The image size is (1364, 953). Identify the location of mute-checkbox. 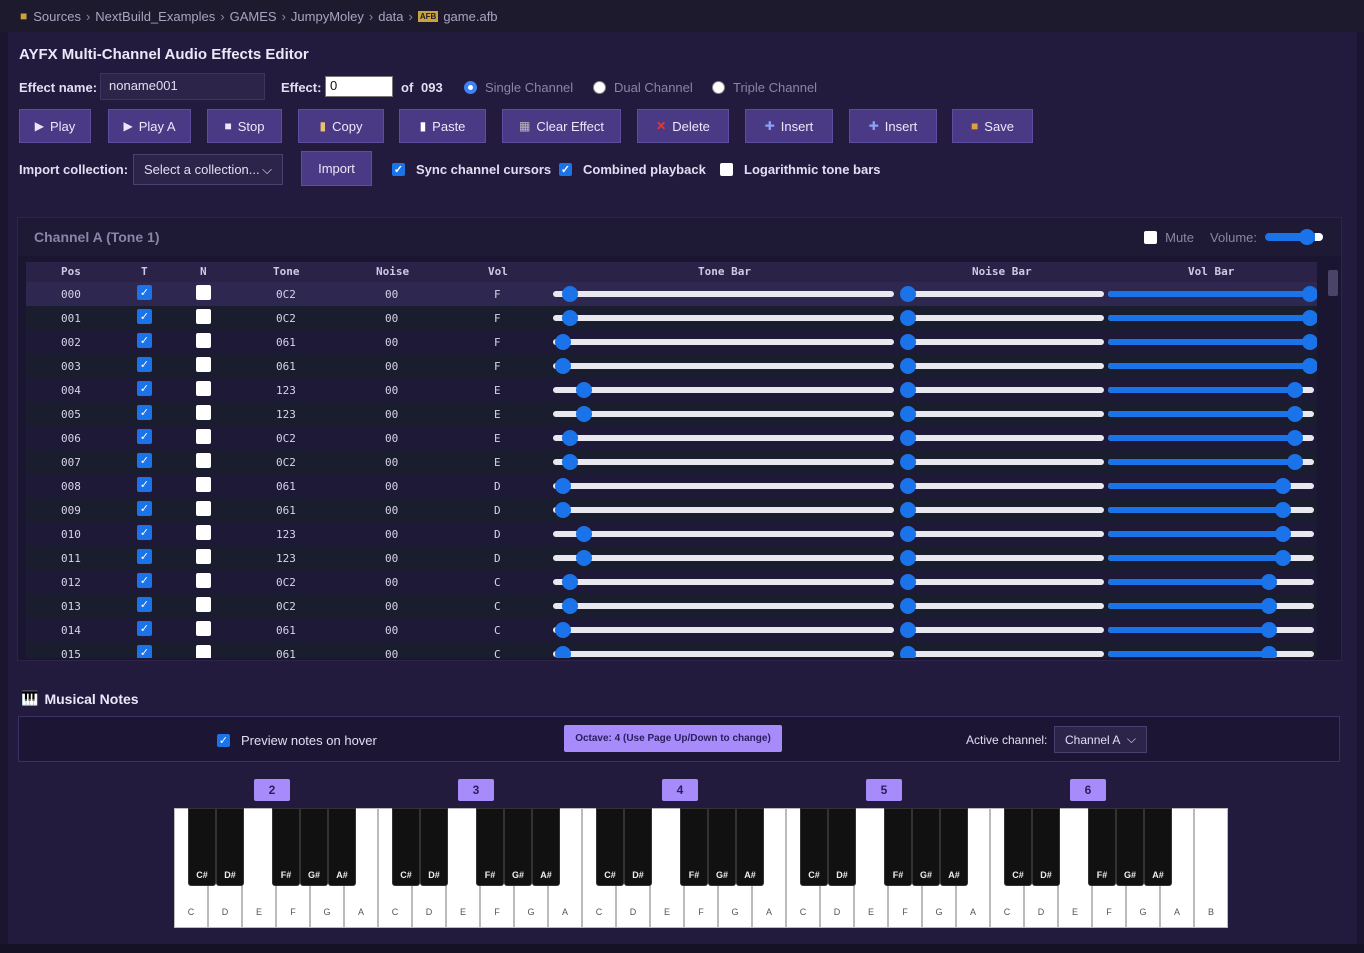
(1151, 237).